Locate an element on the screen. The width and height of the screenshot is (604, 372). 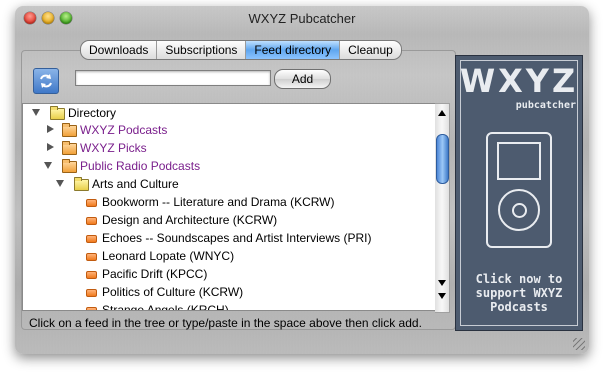
tree-label: Public Radio Podcasts is located at coordinates (140, 166).